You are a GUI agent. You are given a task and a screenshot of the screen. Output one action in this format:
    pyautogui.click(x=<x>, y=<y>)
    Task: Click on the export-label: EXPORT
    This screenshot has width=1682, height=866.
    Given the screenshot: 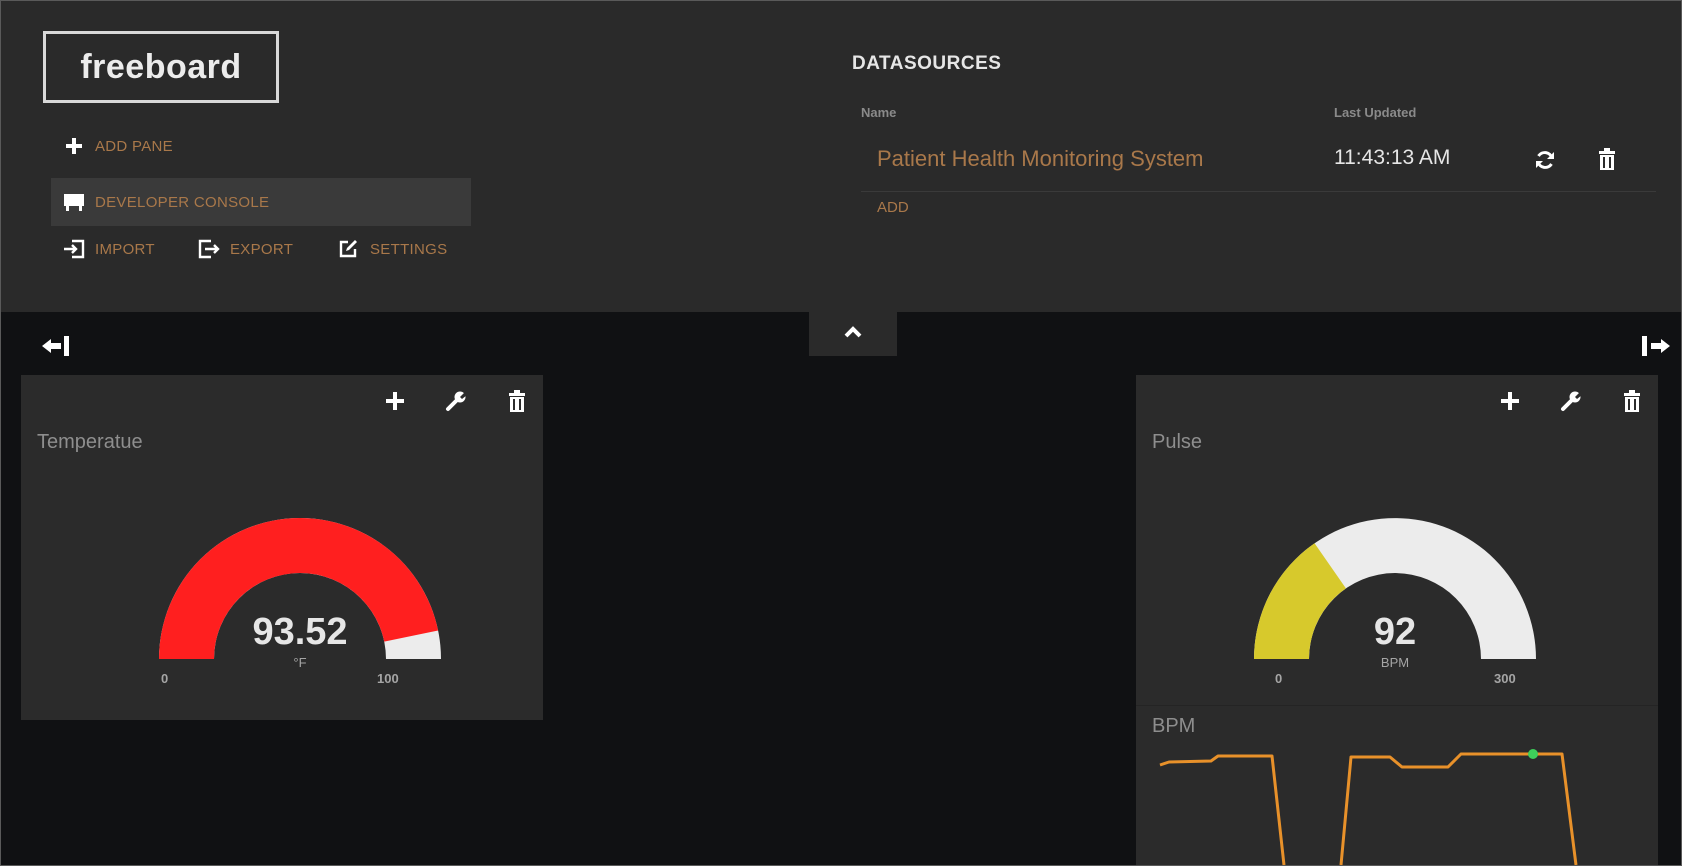 What is the action you would take?
    pyautogui.click(x=262, y=249)
    